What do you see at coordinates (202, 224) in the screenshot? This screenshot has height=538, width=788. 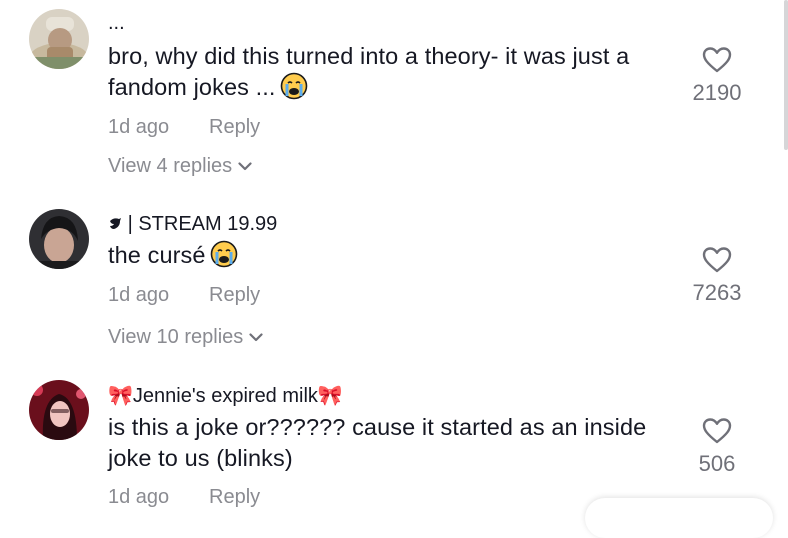 I see `username-label: | STREAM 19.99` at bounding box center [202, 224].